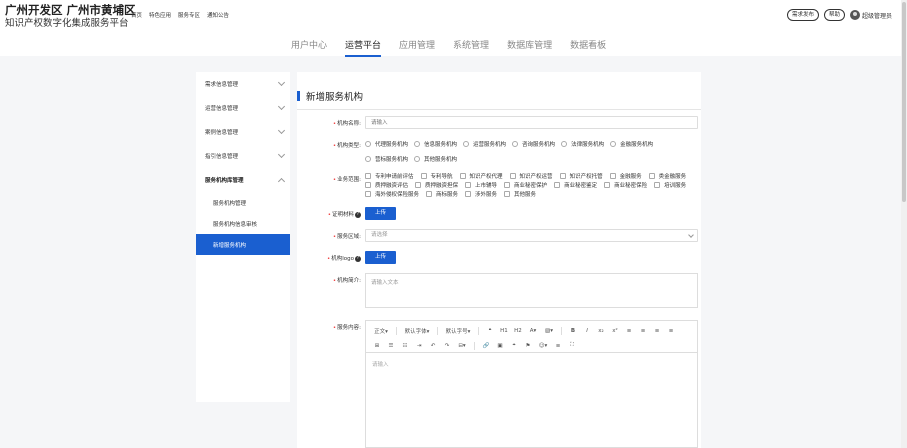 The width and height of the screenshot is (907, 448). Describe the element at coordinates (346, 281) in the screenshot. I see `org-intro-label: •机构简介:` at that location.